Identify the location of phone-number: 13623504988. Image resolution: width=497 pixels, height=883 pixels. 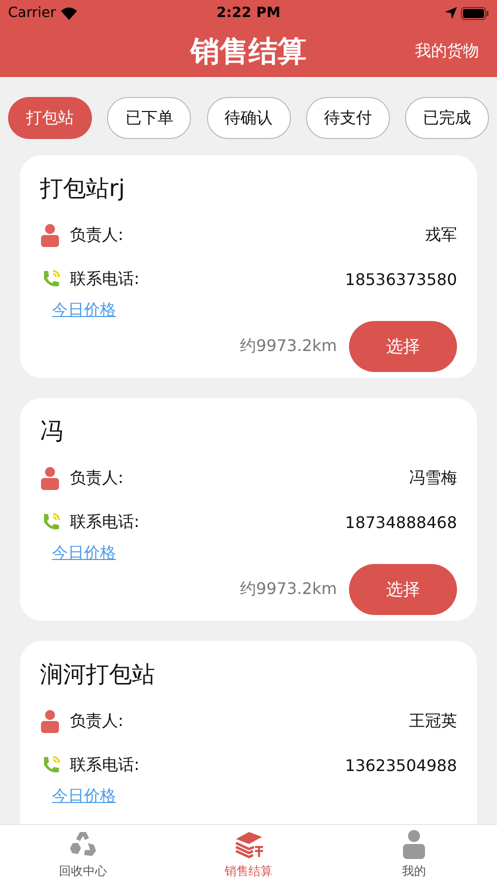
(401, 765).